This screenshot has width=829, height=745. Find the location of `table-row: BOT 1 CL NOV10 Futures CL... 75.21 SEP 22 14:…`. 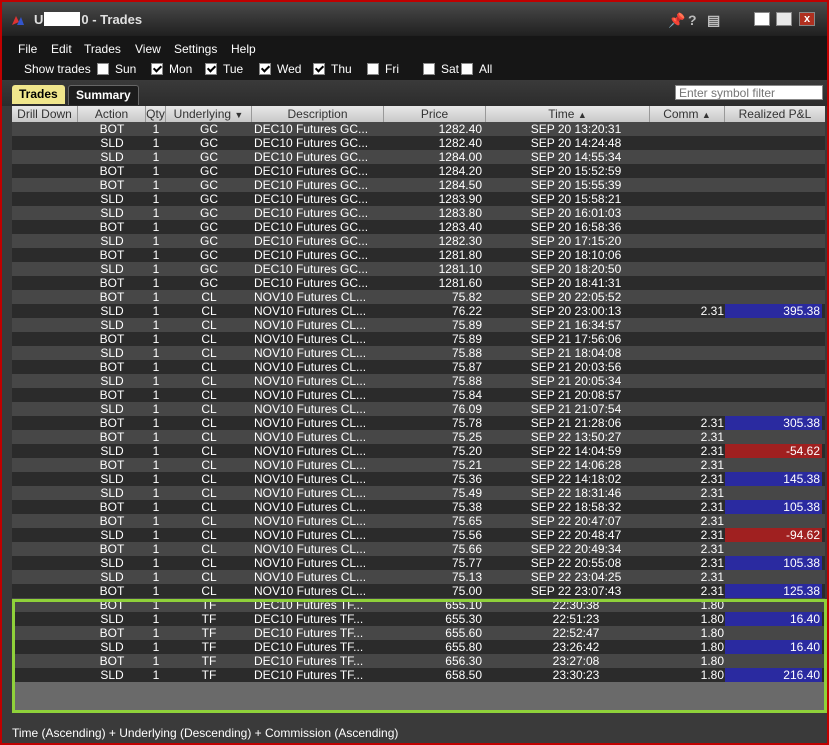

table-row: BOT 1 CL NOV10 Futures CL... 75.21 SEP 22 14:… is located at coordinates (418, 465).